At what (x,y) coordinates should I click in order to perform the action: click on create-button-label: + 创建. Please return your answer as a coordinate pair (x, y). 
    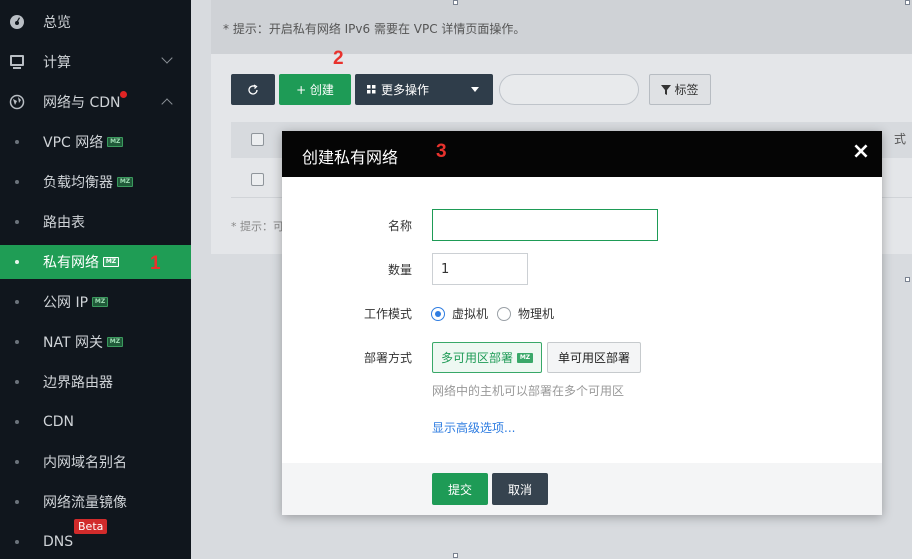
    Looking at the image, I should click on (315, 90).